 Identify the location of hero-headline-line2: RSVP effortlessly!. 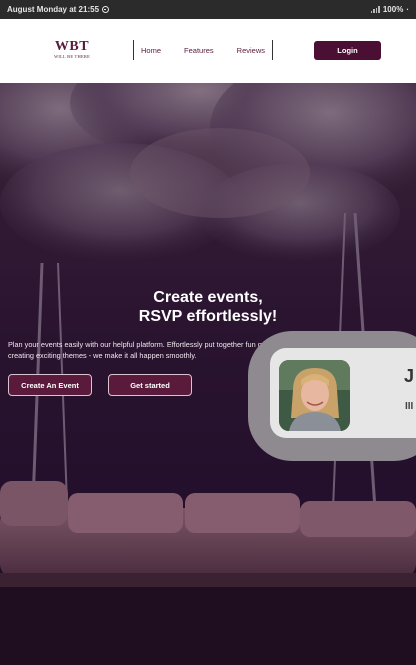
(208, 316).